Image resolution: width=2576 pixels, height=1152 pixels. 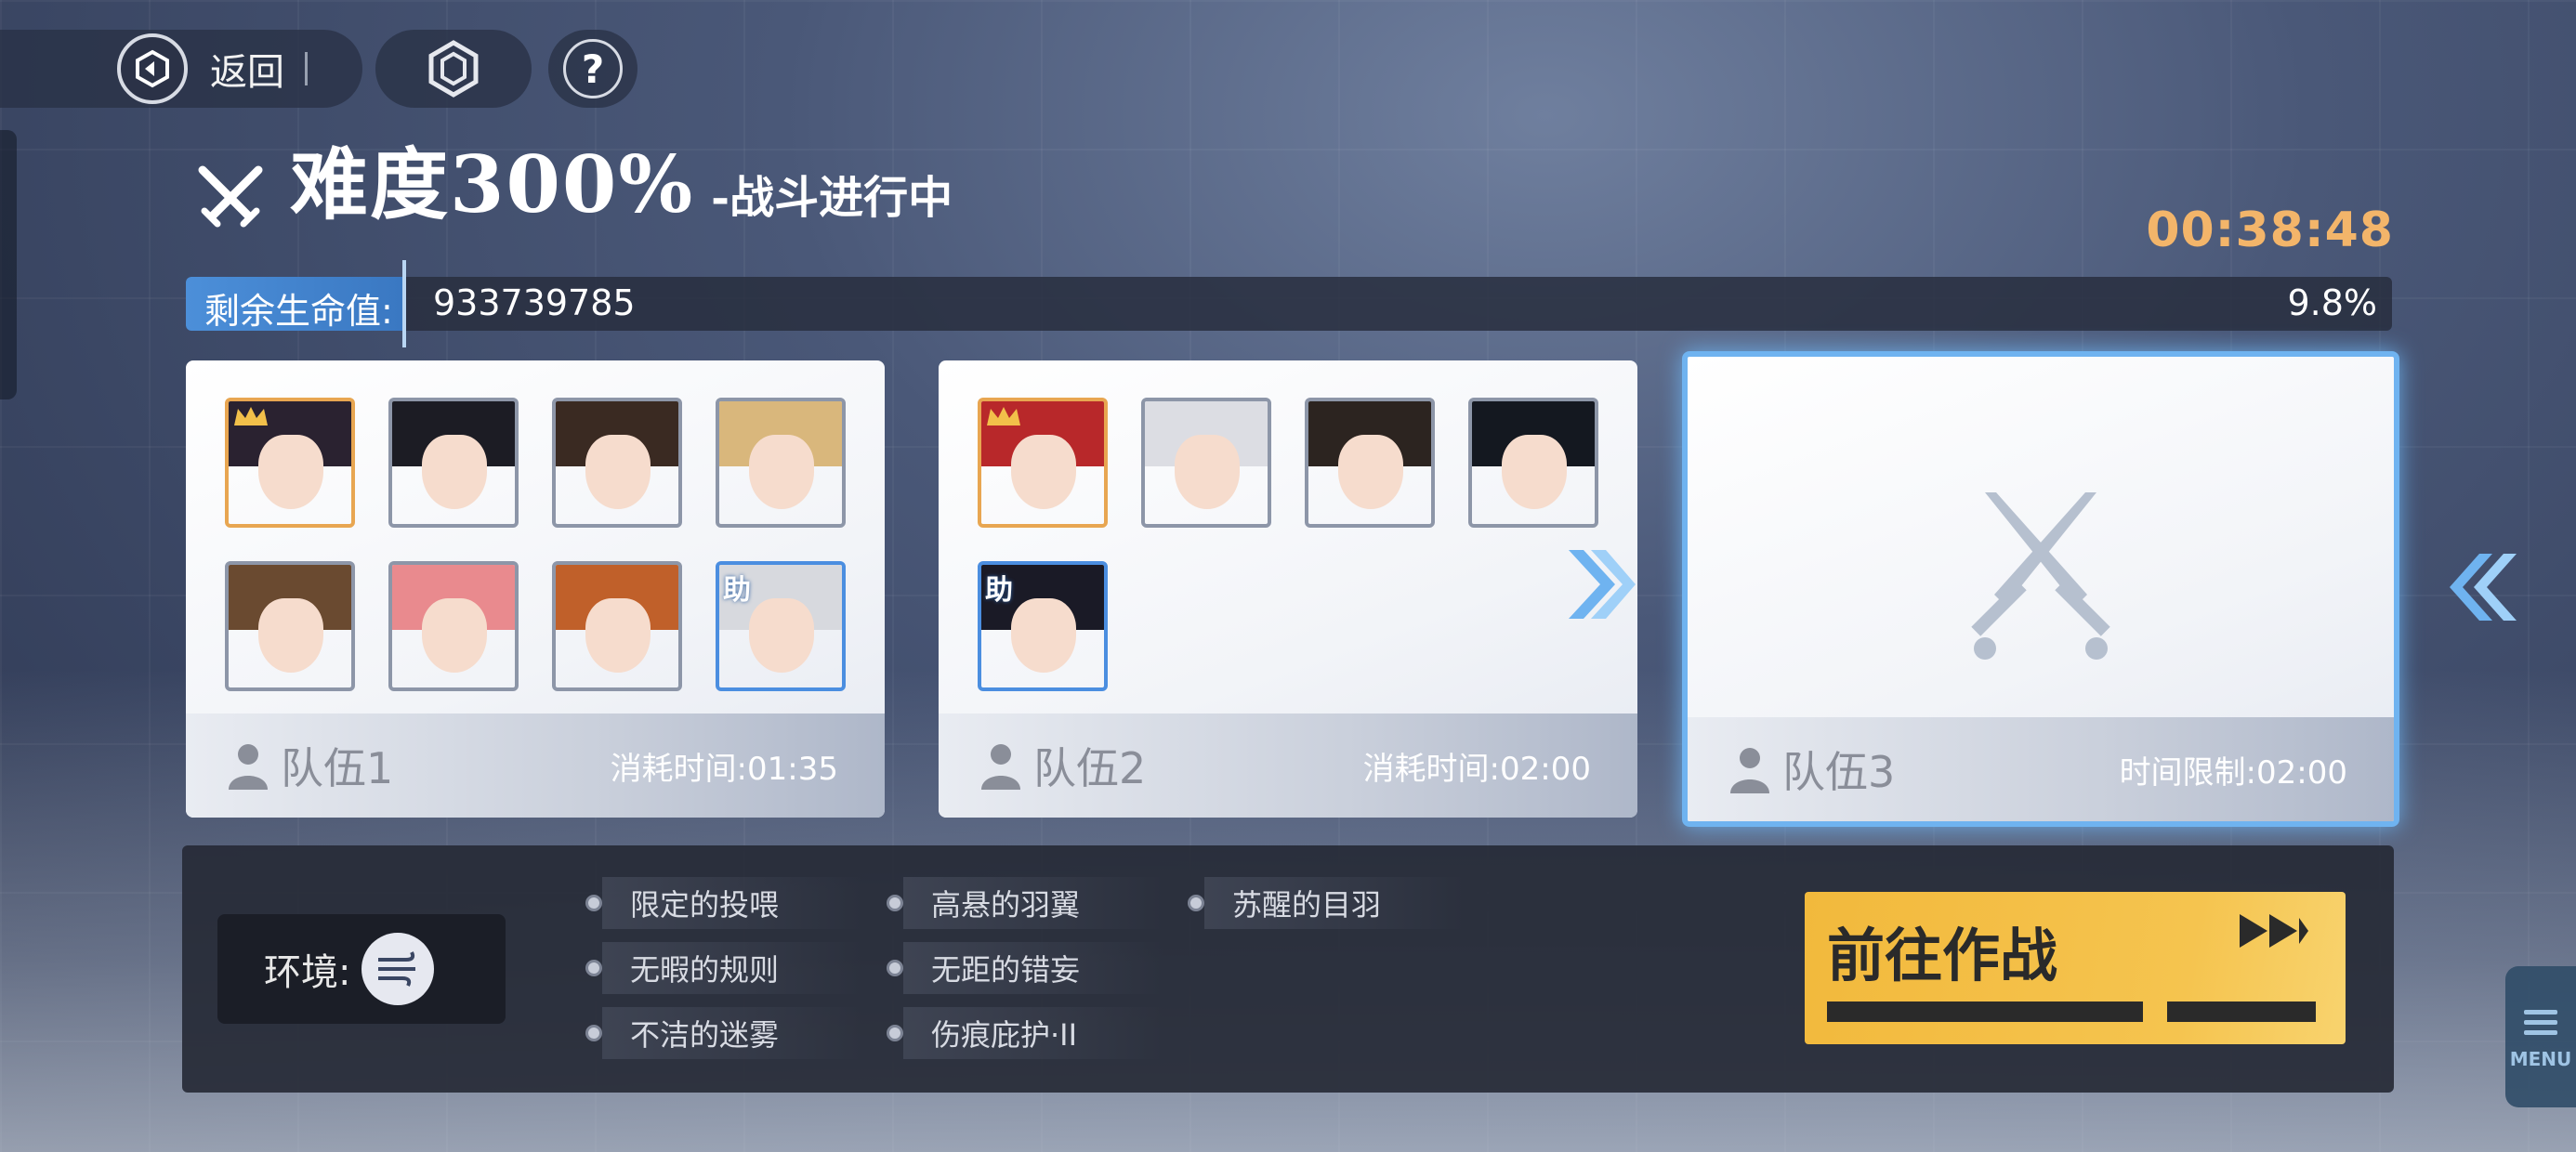 What do you see at coordinates (398, 969) in the screenshot?
I see `wind-icon` at bounding box center [398, 969].